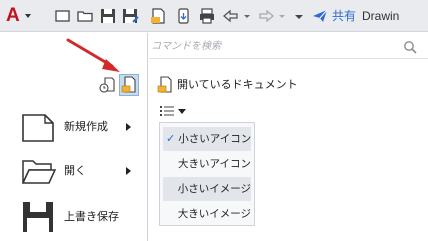 The height and width of the screenshot is (241, 428). Describe the element at coordinates (247, 16) in the screenshot. I see `undo-dropdown-icon` at that location.